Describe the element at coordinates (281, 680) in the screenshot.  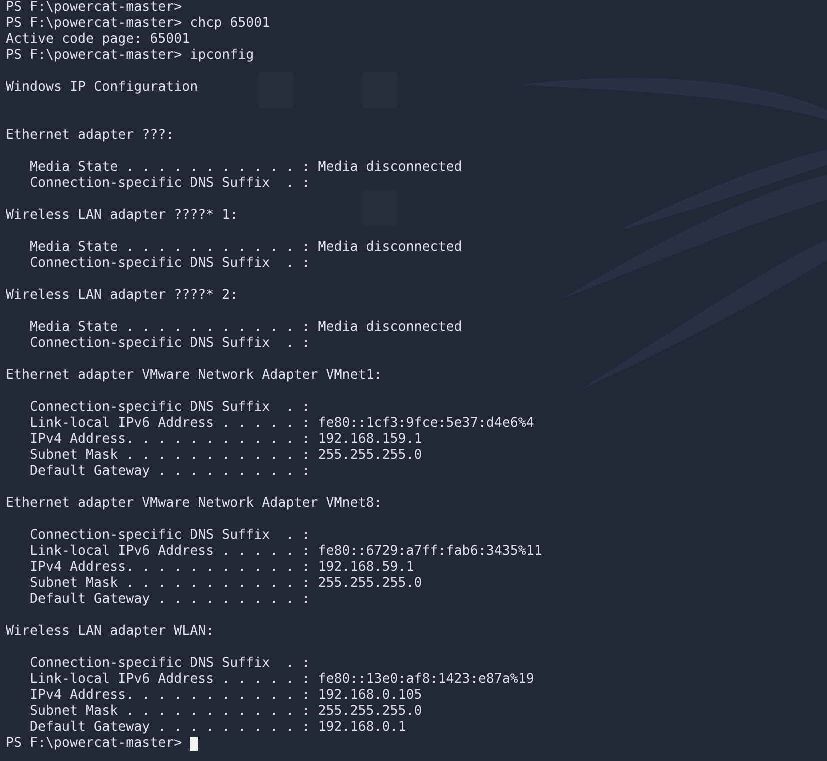
I see `terminal-line: Link-local IPv6 Address . . . . . : fe80::13e0:af8:1423:e87a%19` at that location.